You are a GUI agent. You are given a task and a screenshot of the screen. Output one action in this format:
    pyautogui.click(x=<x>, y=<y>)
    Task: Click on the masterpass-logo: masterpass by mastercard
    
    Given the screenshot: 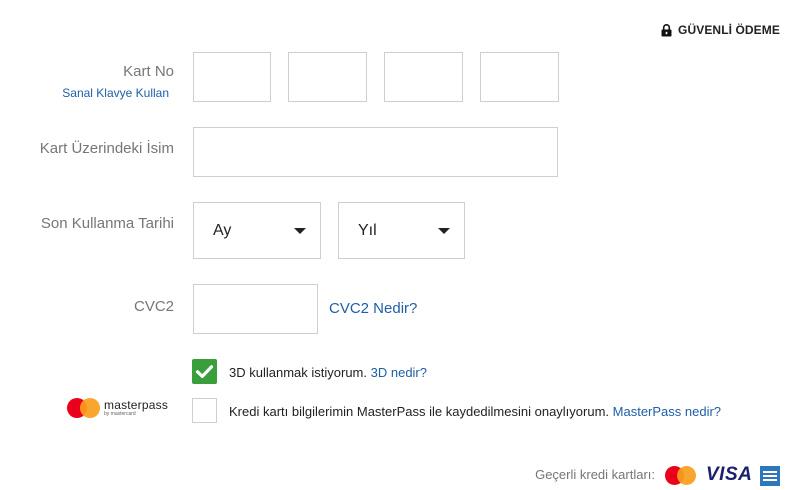 What is the action you would take?
    pyautogui.click(x=117, y=408)
    